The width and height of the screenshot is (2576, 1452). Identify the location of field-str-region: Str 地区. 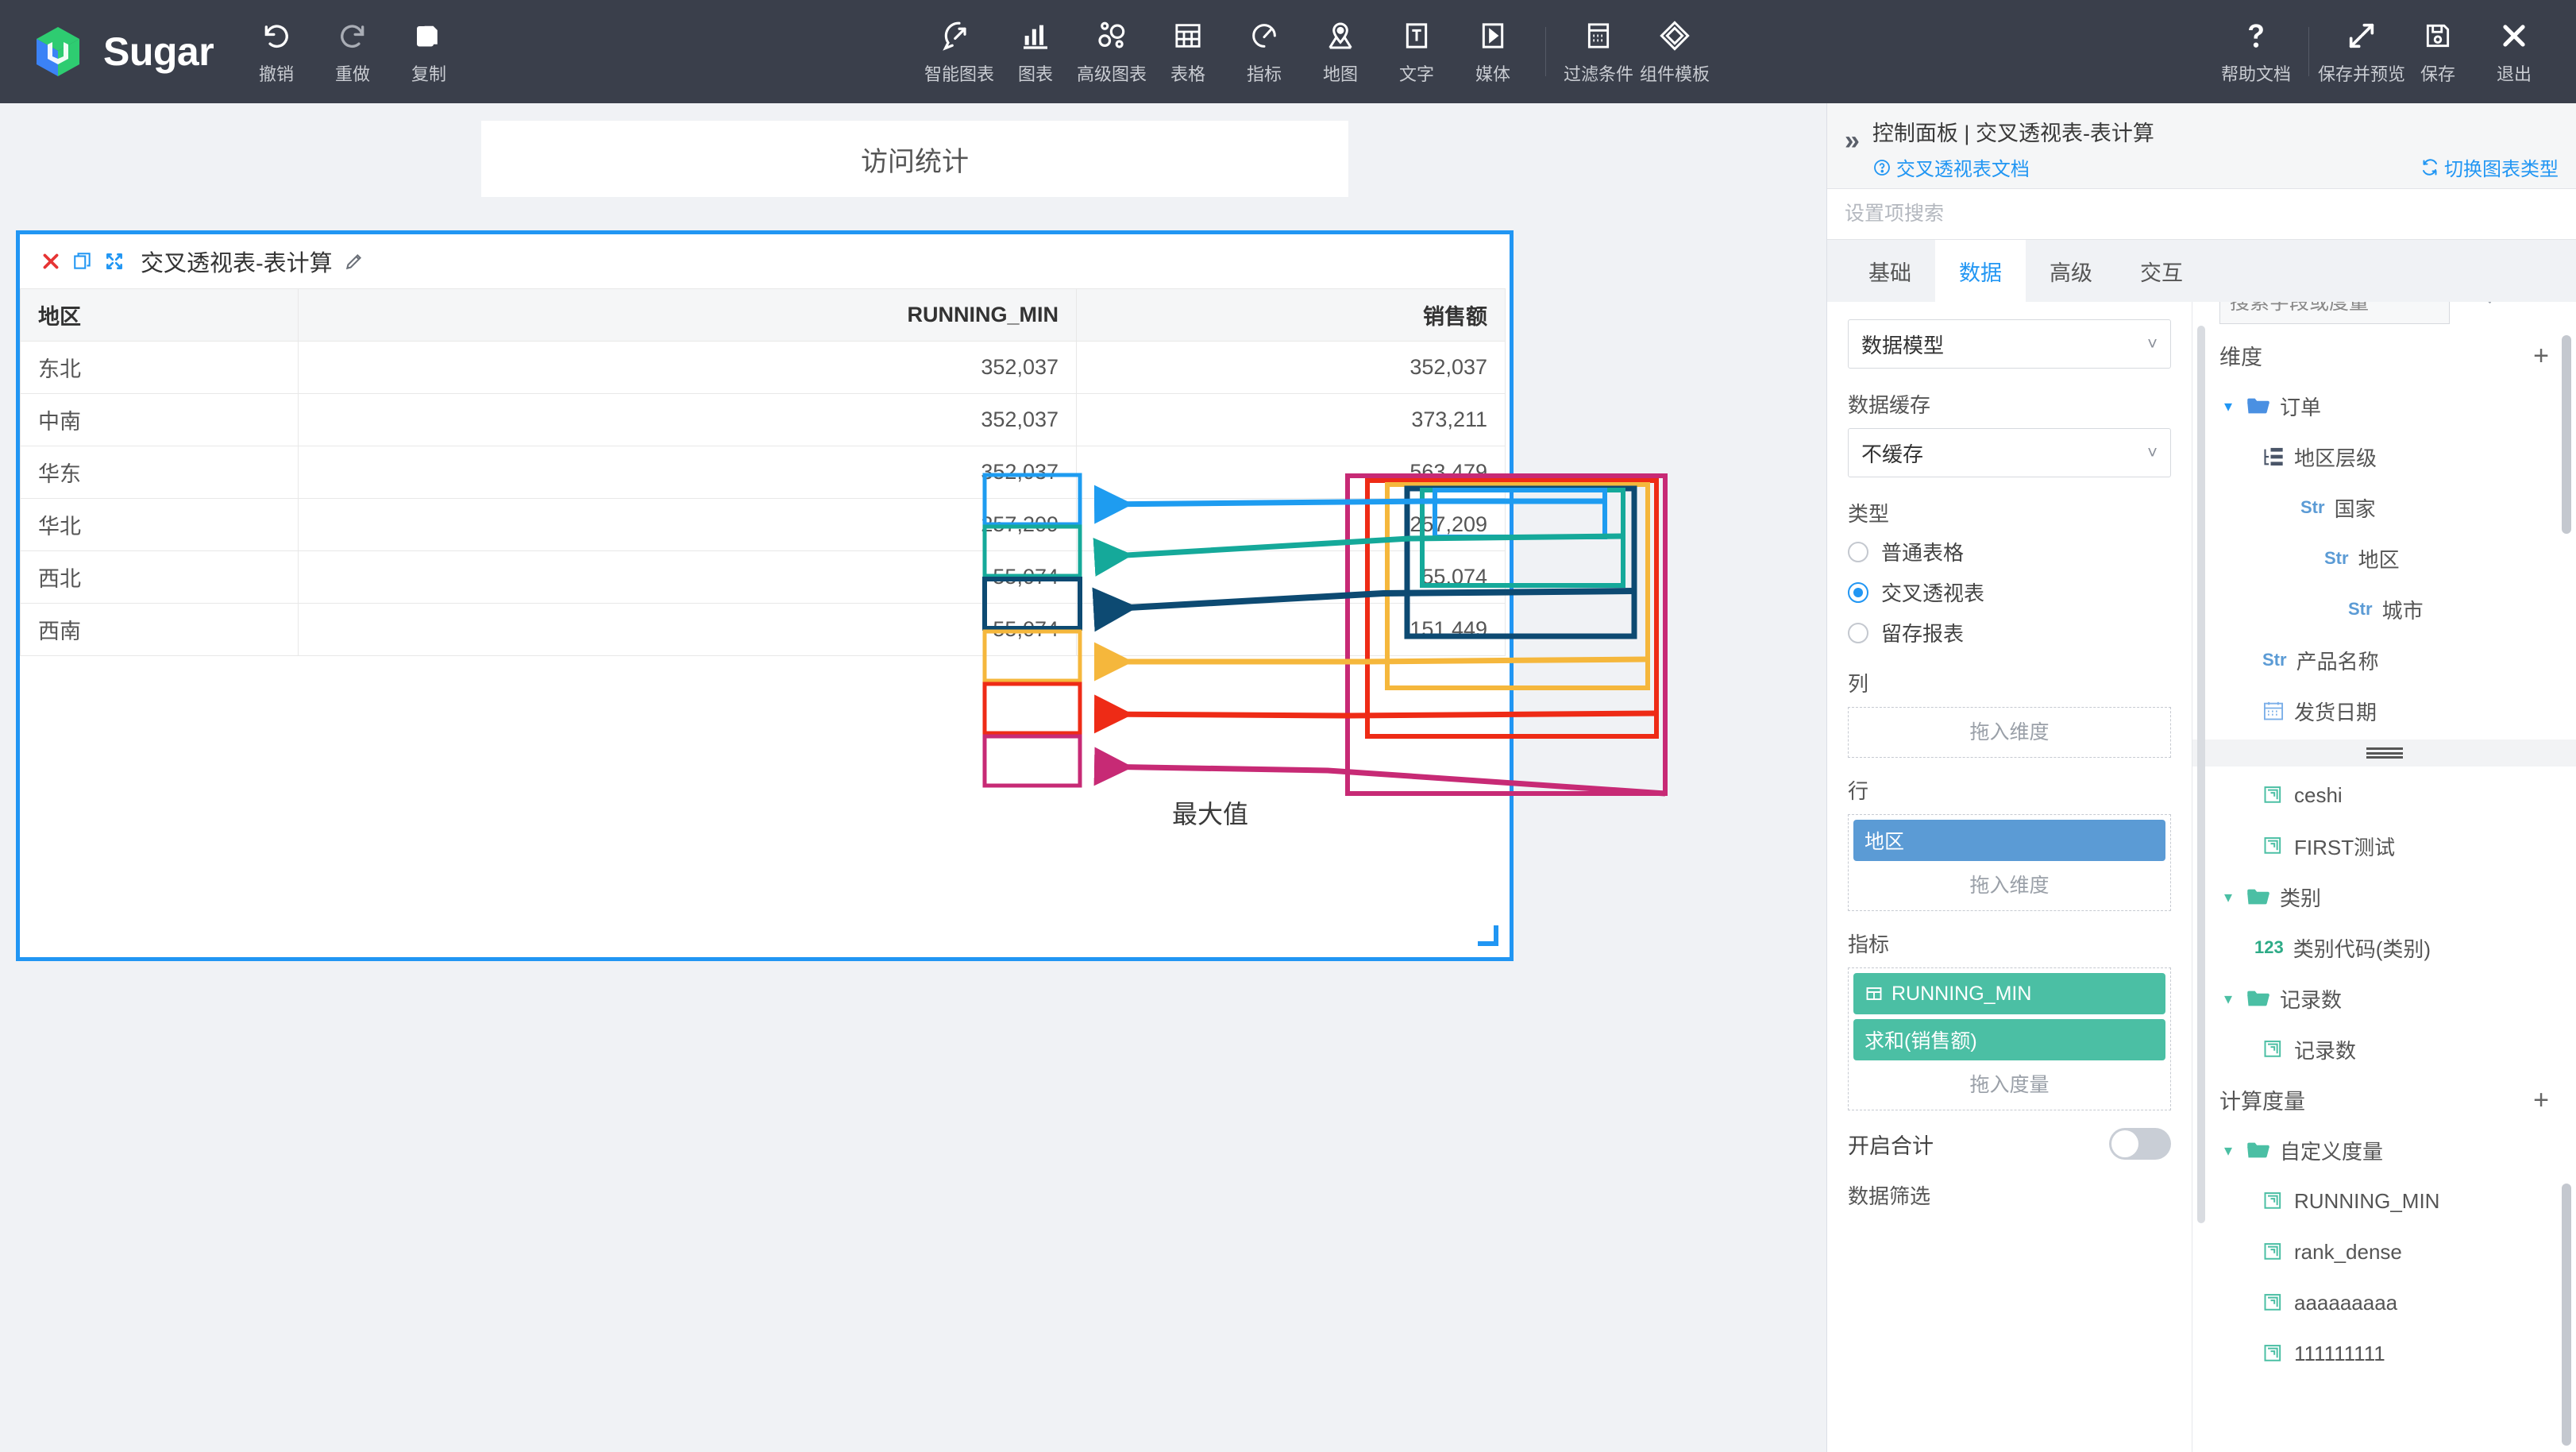
(2384, 558).